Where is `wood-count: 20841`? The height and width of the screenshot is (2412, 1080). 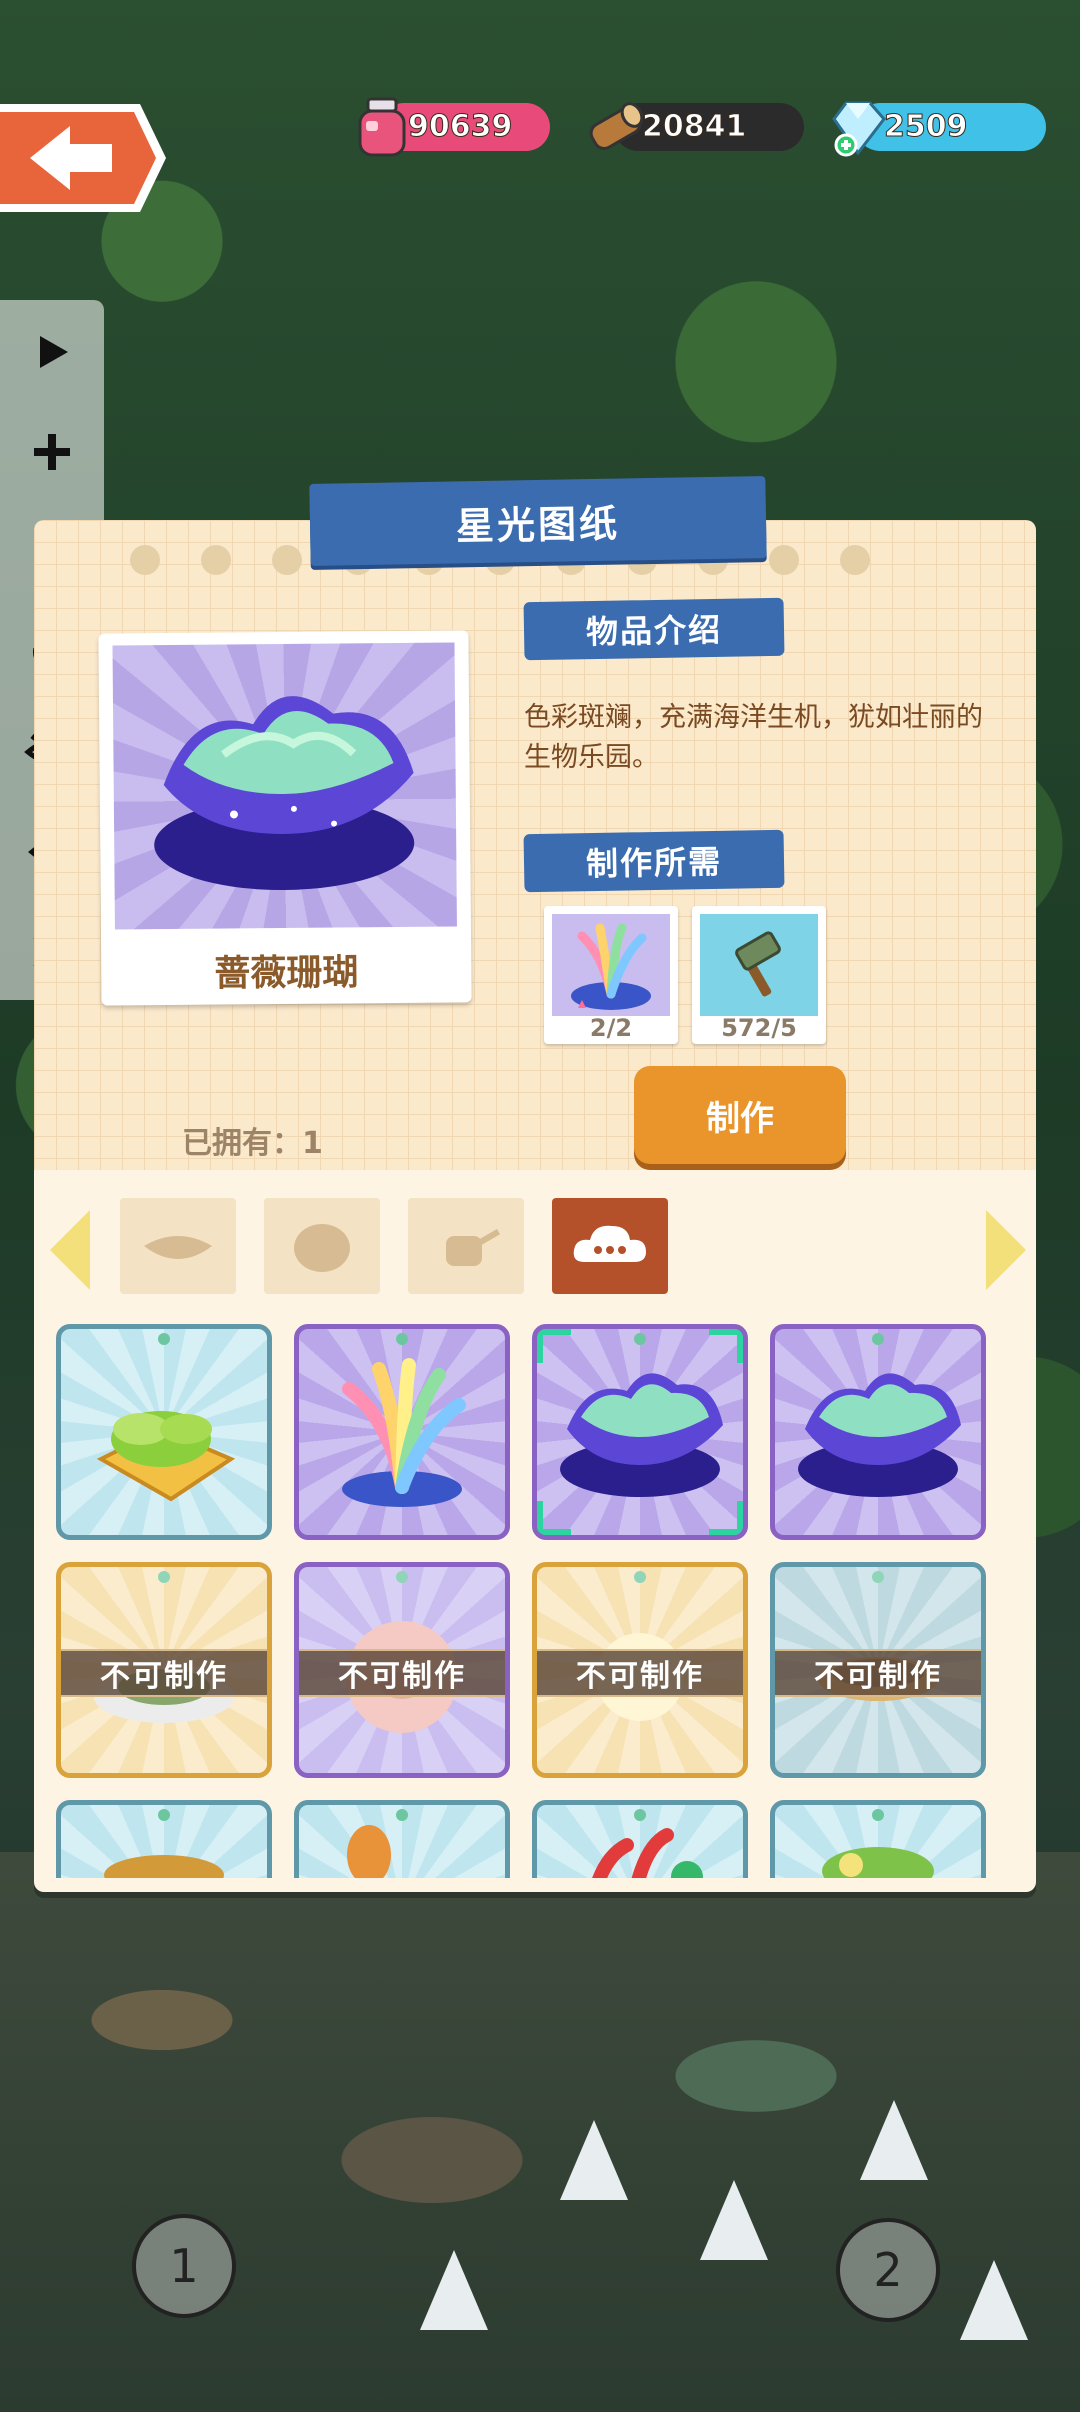 wood-count: 20841 is located at coordinates (694, 127).